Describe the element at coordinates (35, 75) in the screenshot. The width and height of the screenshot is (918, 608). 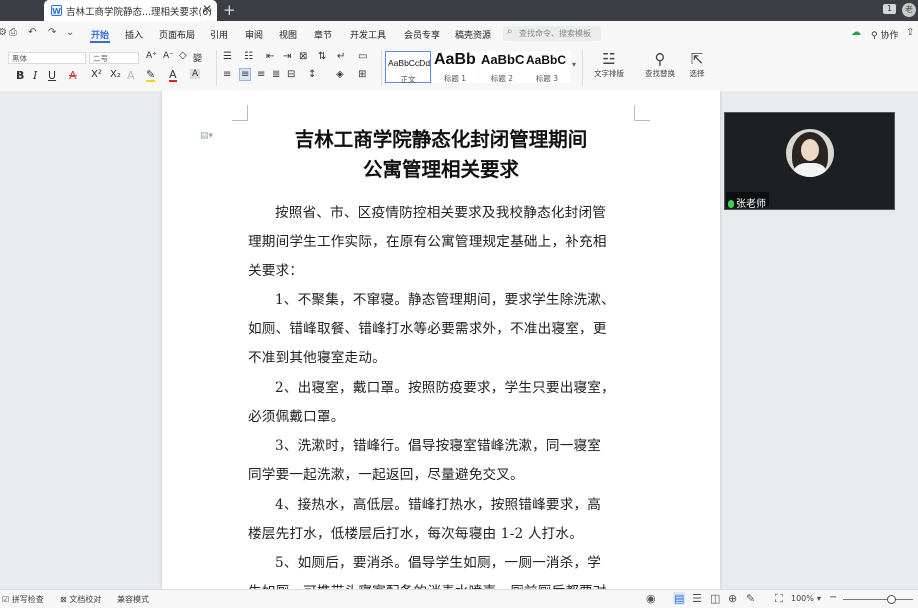
I see `italic-icon: I` at that location.